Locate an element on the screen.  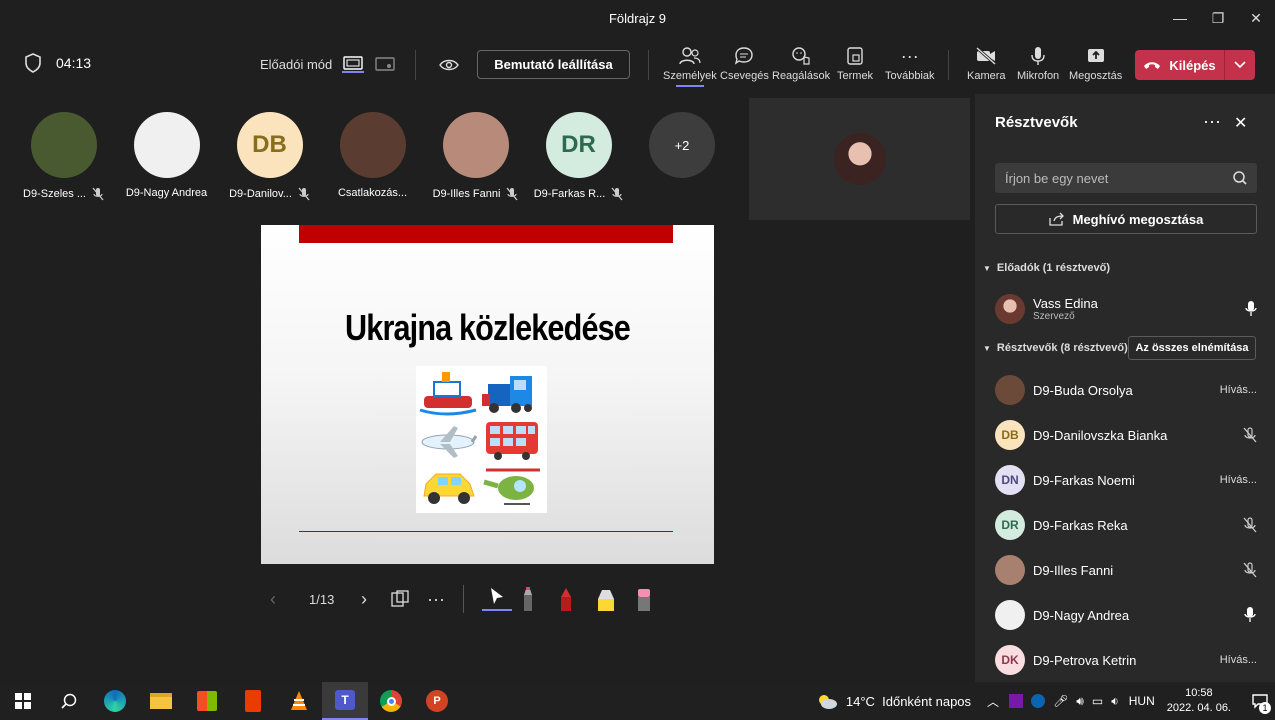
office-app is located at coordinates (253, 701).